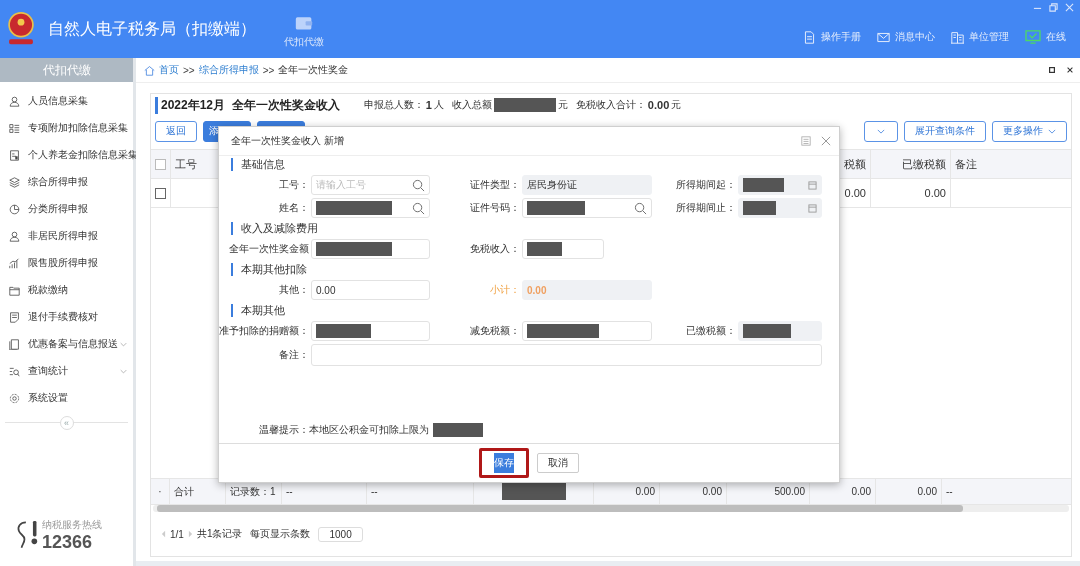 The height and width of the screenshot is (566, 1080). Describe the element at coordinates (610, 105) in the screenshot. I see `summary-label: 免税收入合计：` at that location.